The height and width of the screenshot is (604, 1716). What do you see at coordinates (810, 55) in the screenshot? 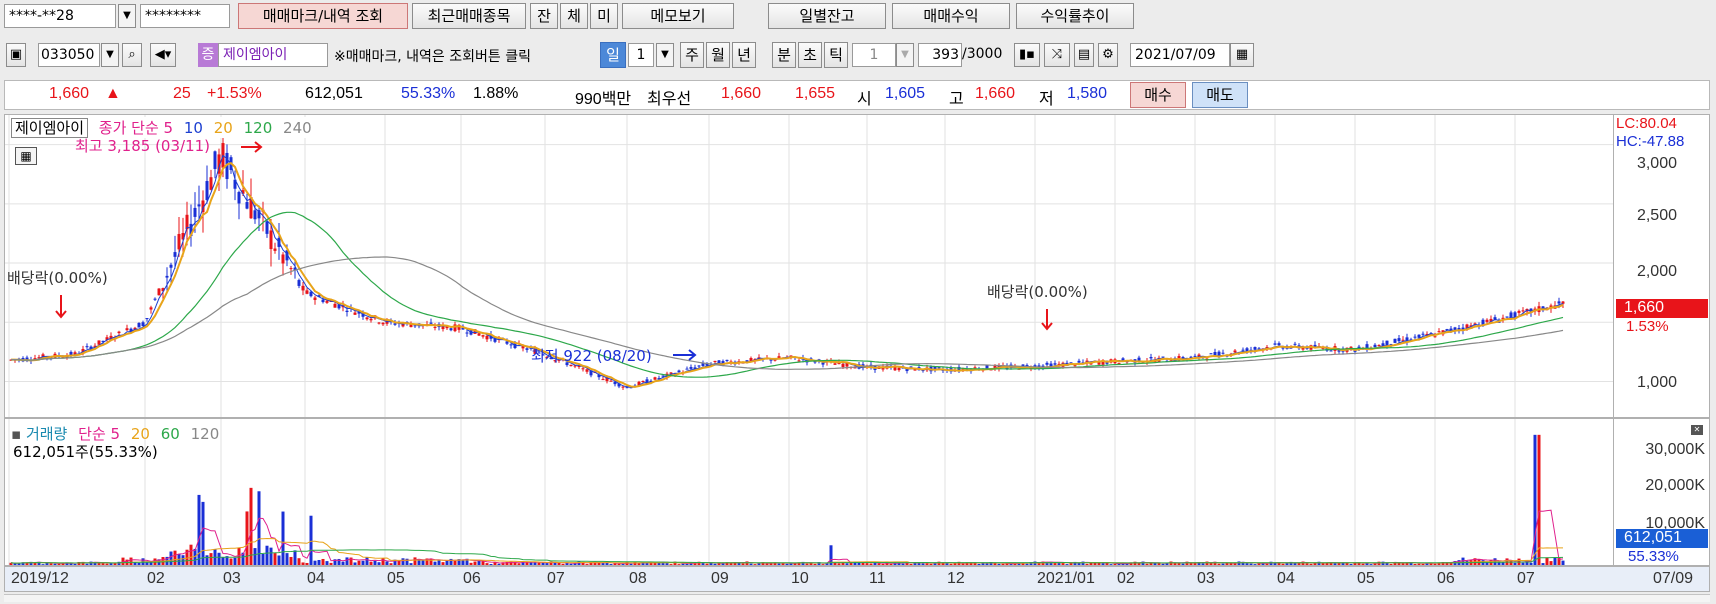
I see `period-second-button: 초` at bounding box center [810, 55].